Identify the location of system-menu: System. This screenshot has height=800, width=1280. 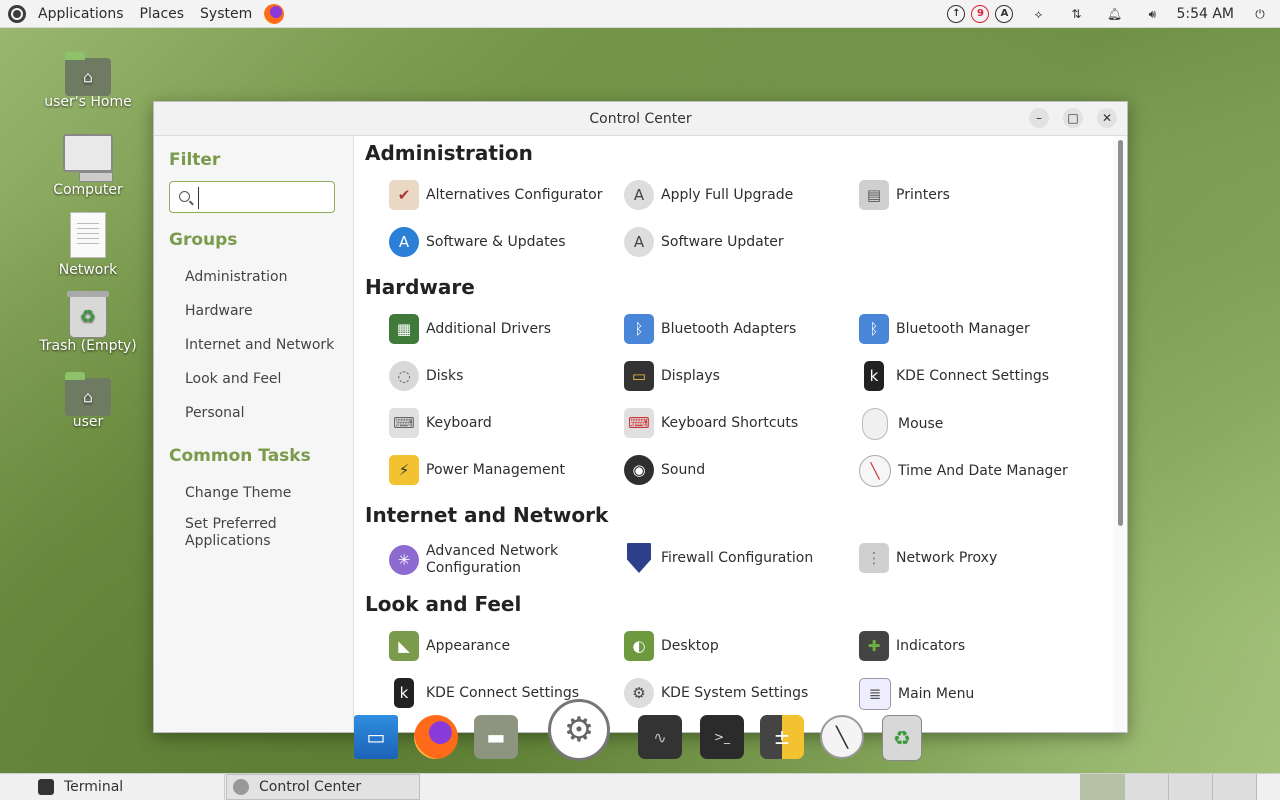
(226, 14).